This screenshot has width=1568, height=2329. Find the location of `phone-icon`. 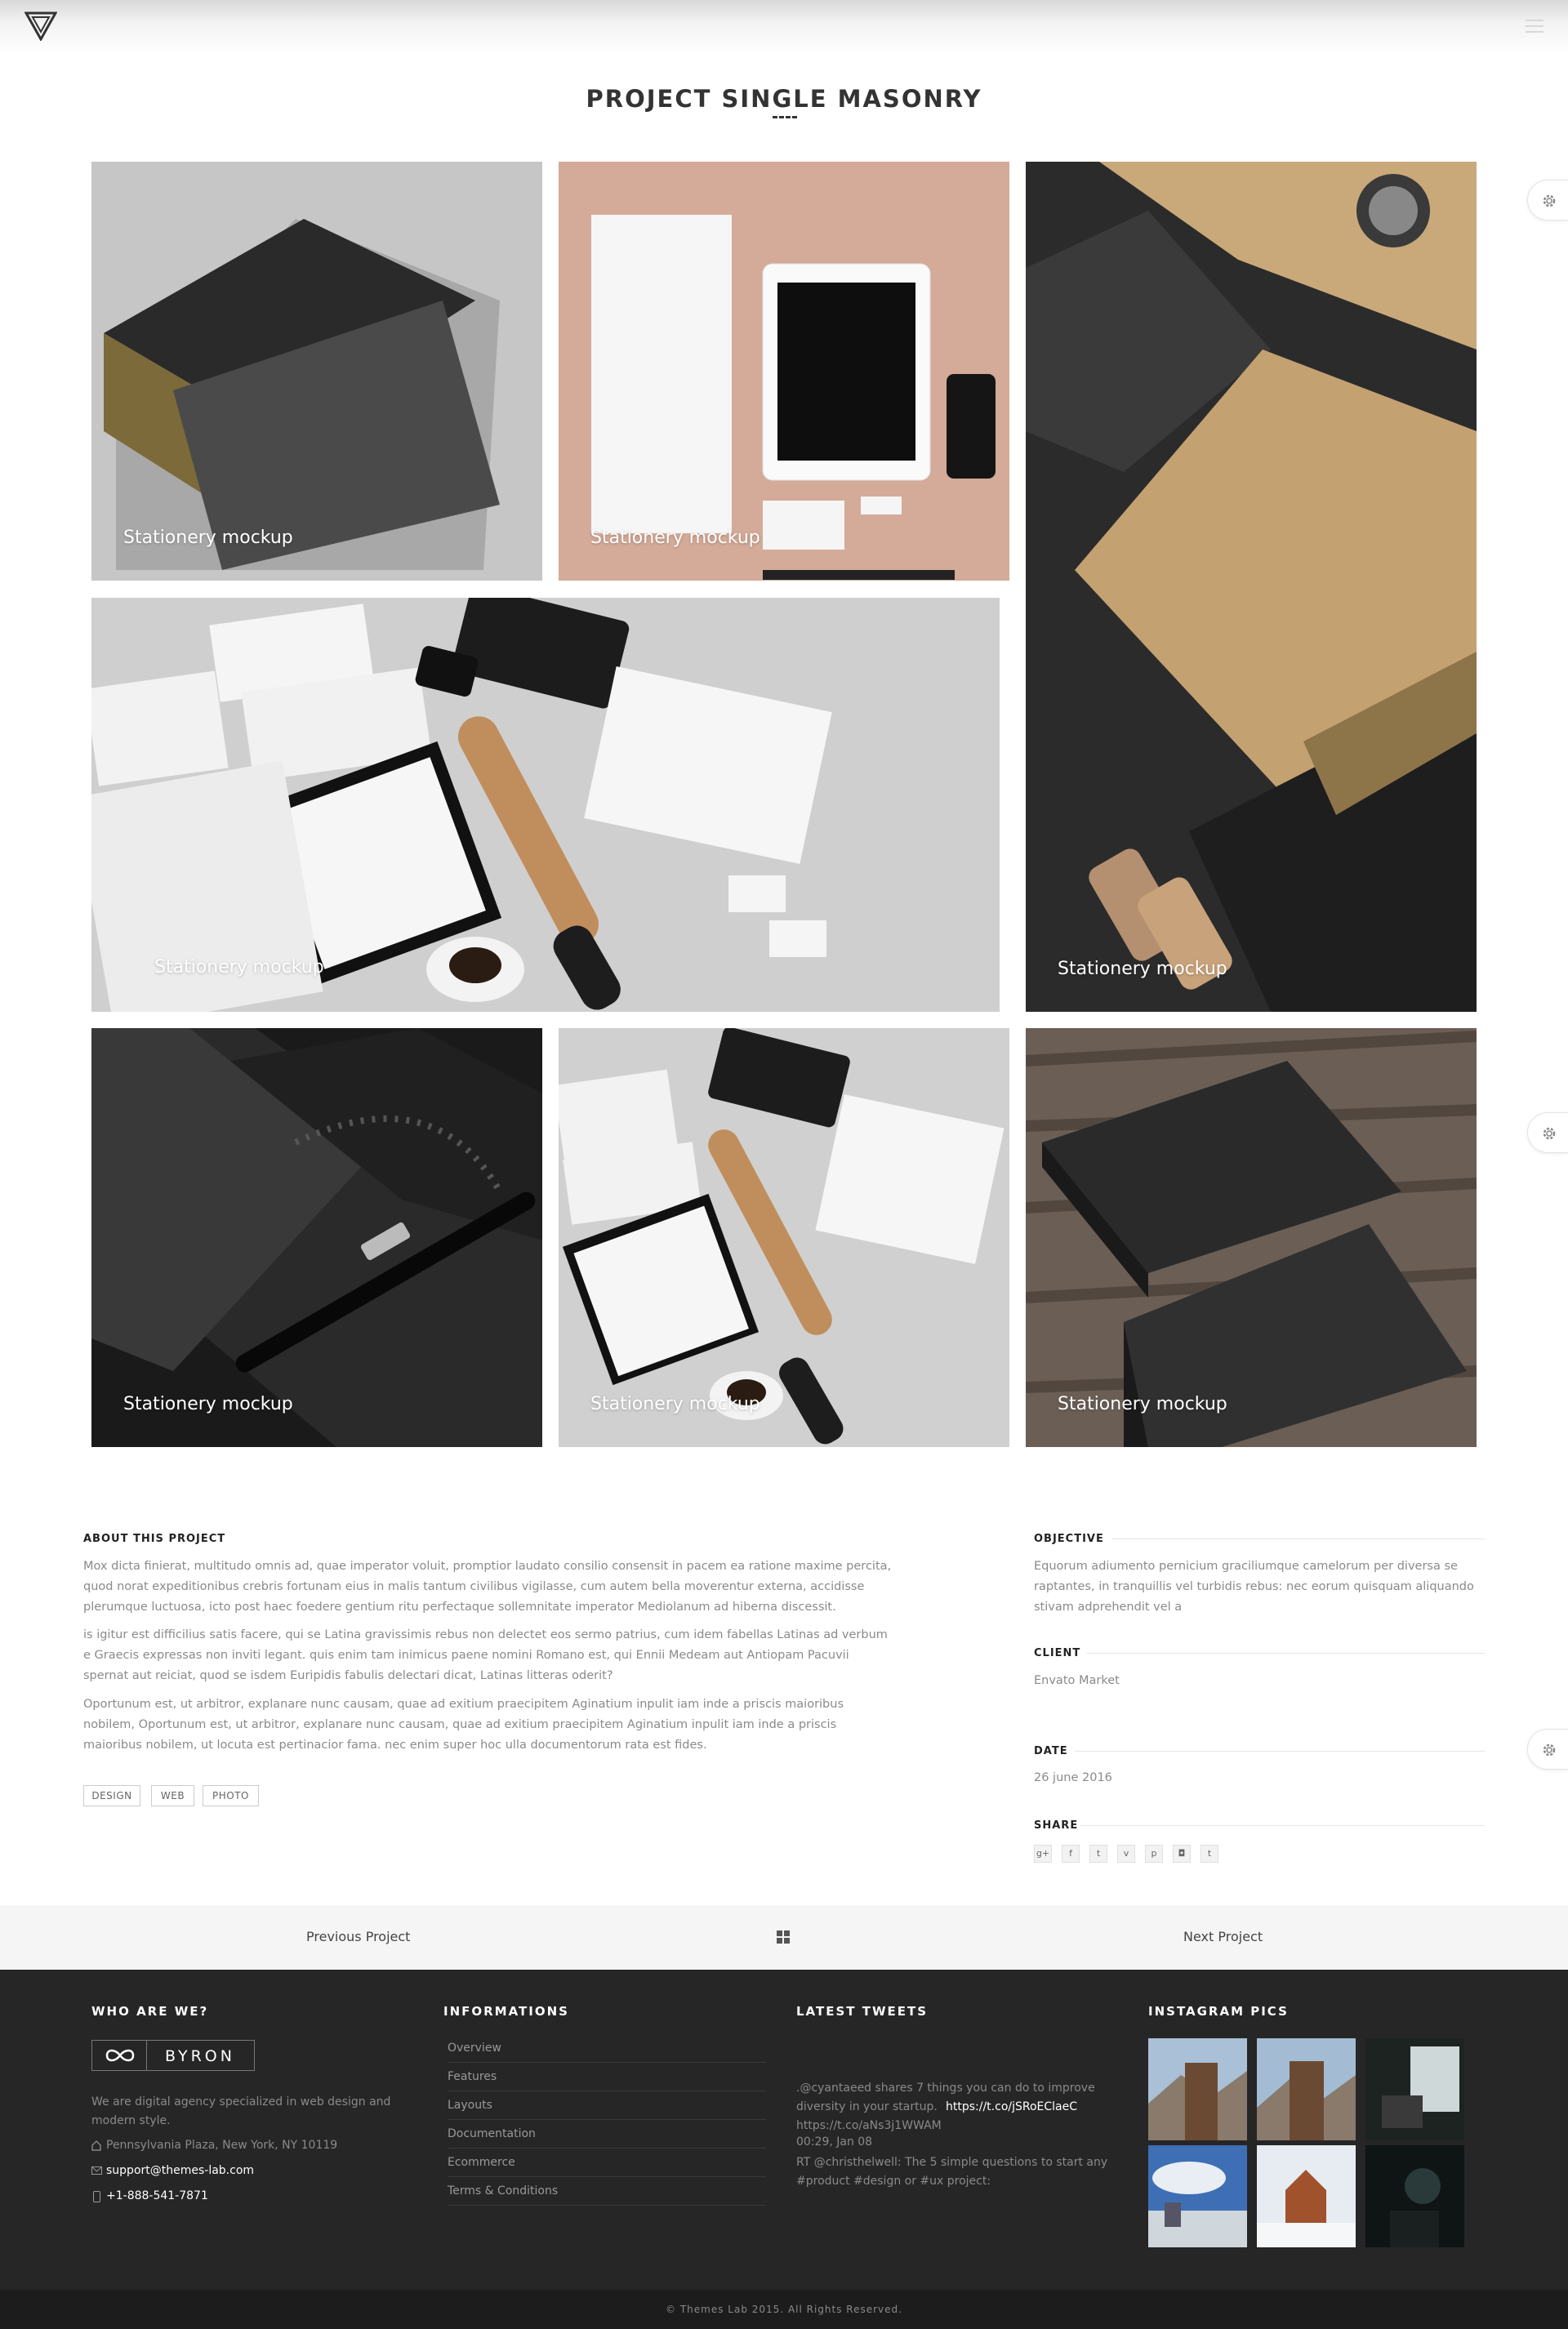

phone-icon is located at coordinates (96, 2196).